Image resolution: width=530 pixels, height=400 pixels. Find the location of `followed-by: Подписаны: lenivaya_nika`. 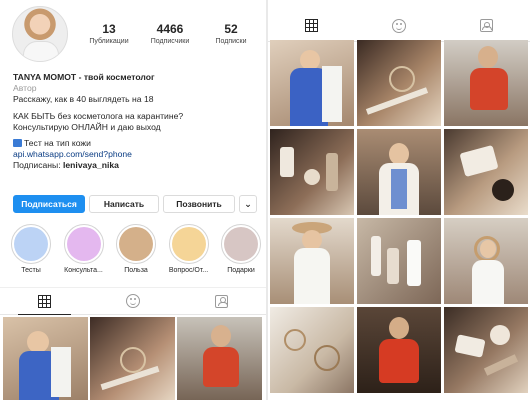

followed-by: Подписаны: lenivaya_nika is located at coordinates (138, 165).